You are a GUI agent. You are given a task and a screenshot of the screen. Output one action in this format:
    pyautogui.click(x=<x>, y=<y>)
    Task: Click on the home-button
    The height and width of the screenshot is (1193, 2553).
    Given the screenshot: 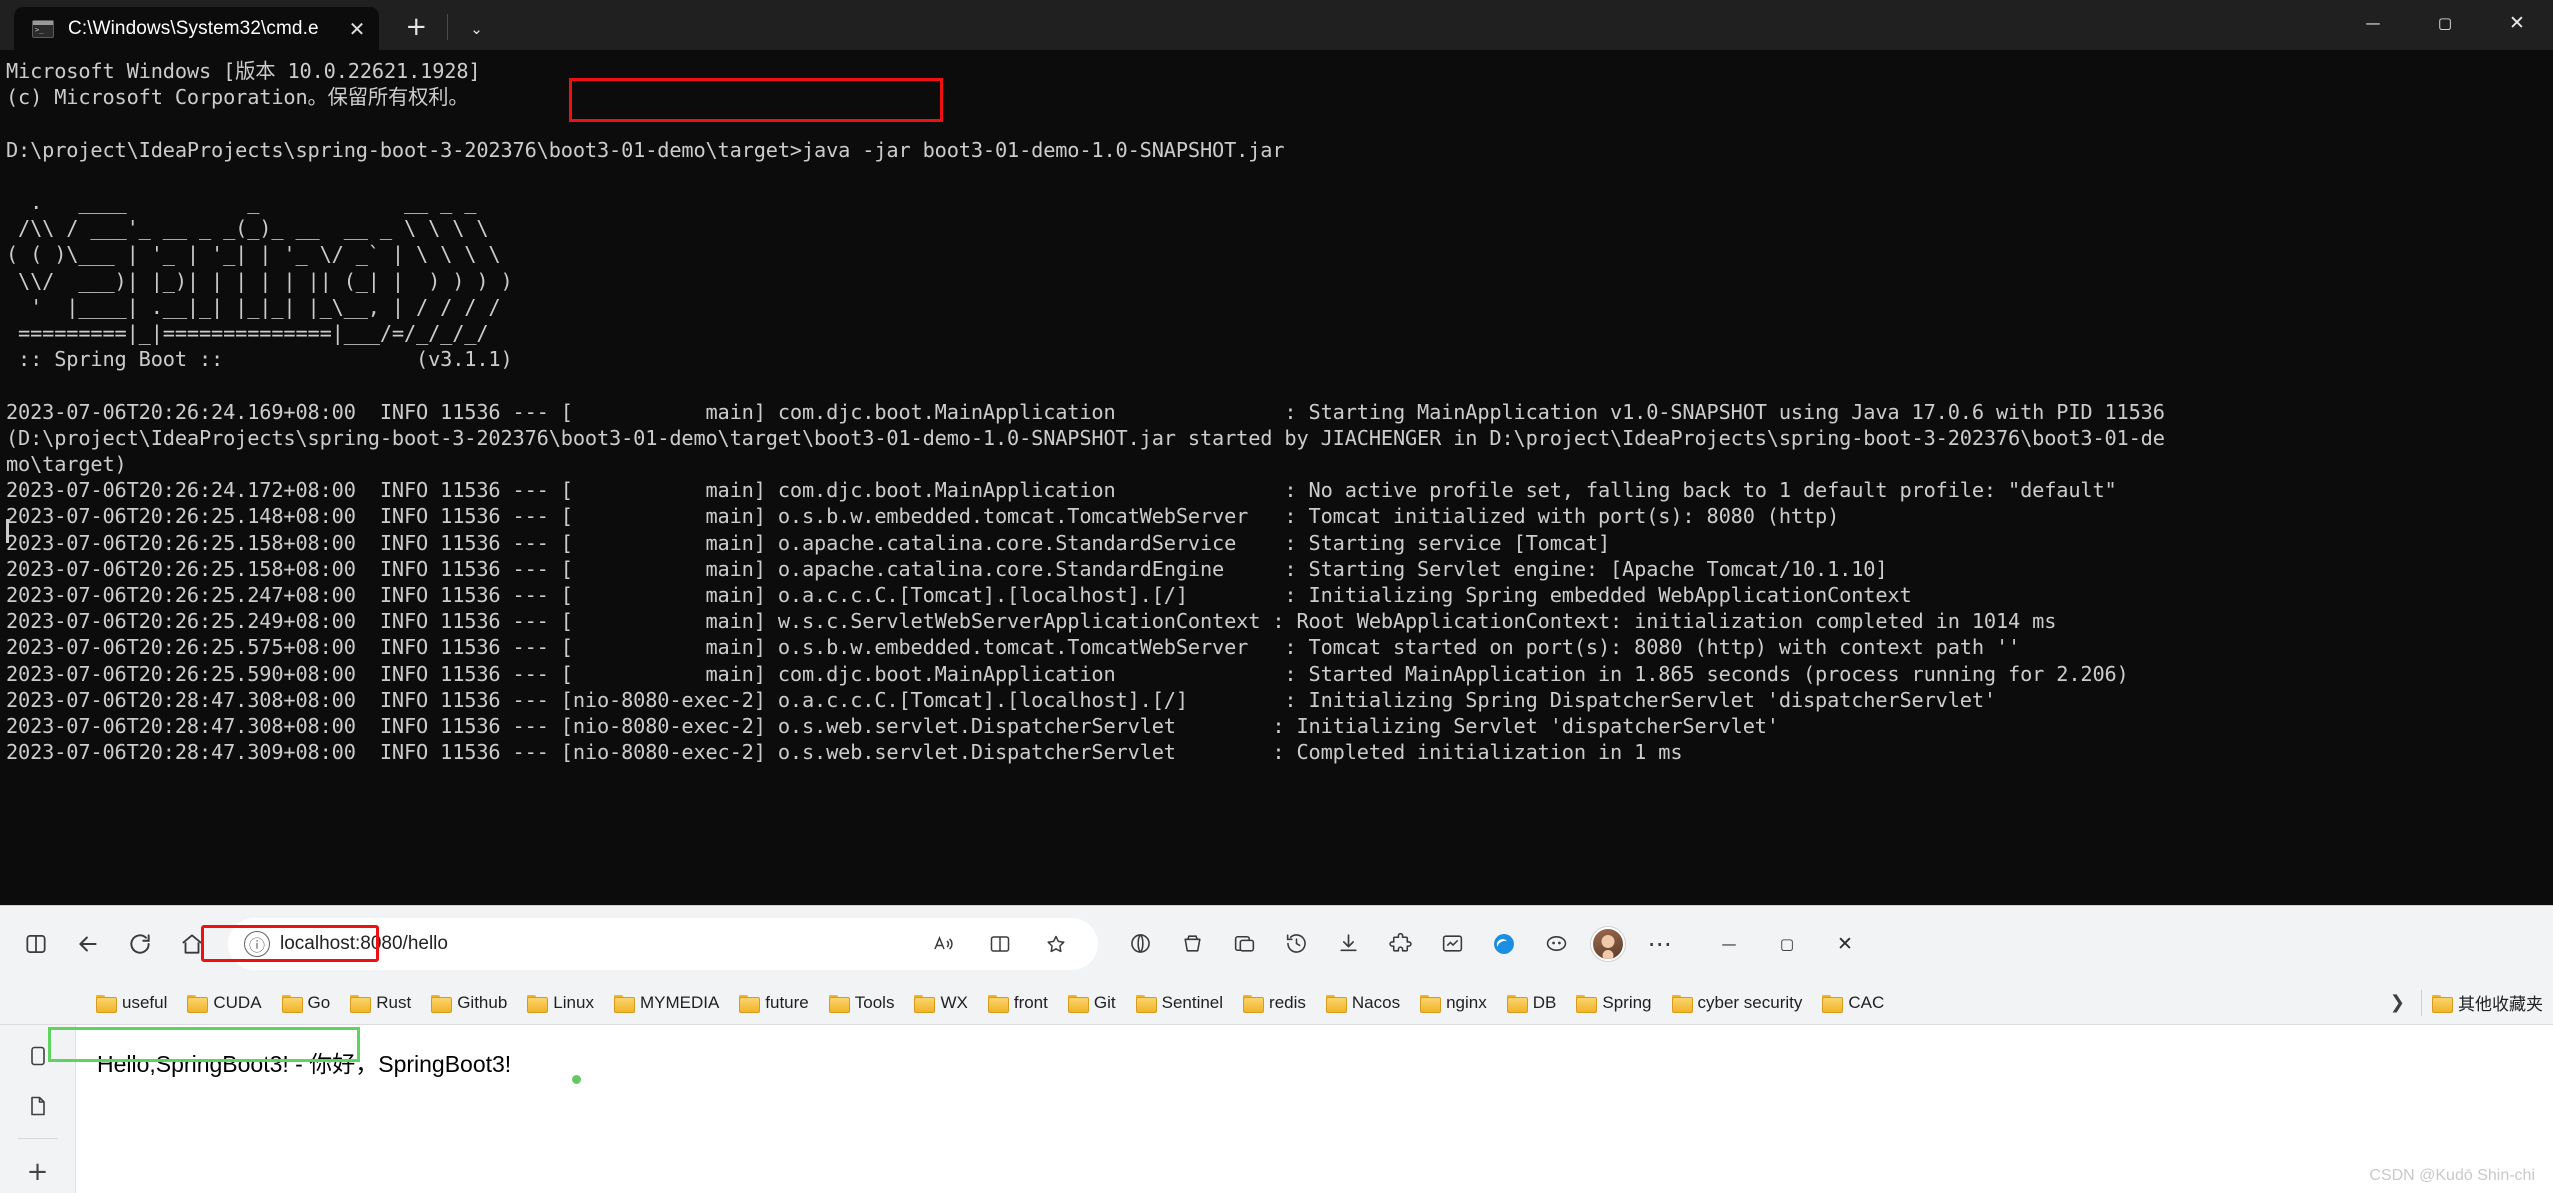 What is the action you would take?
    pyautogui.click(x=192, y=944)
    